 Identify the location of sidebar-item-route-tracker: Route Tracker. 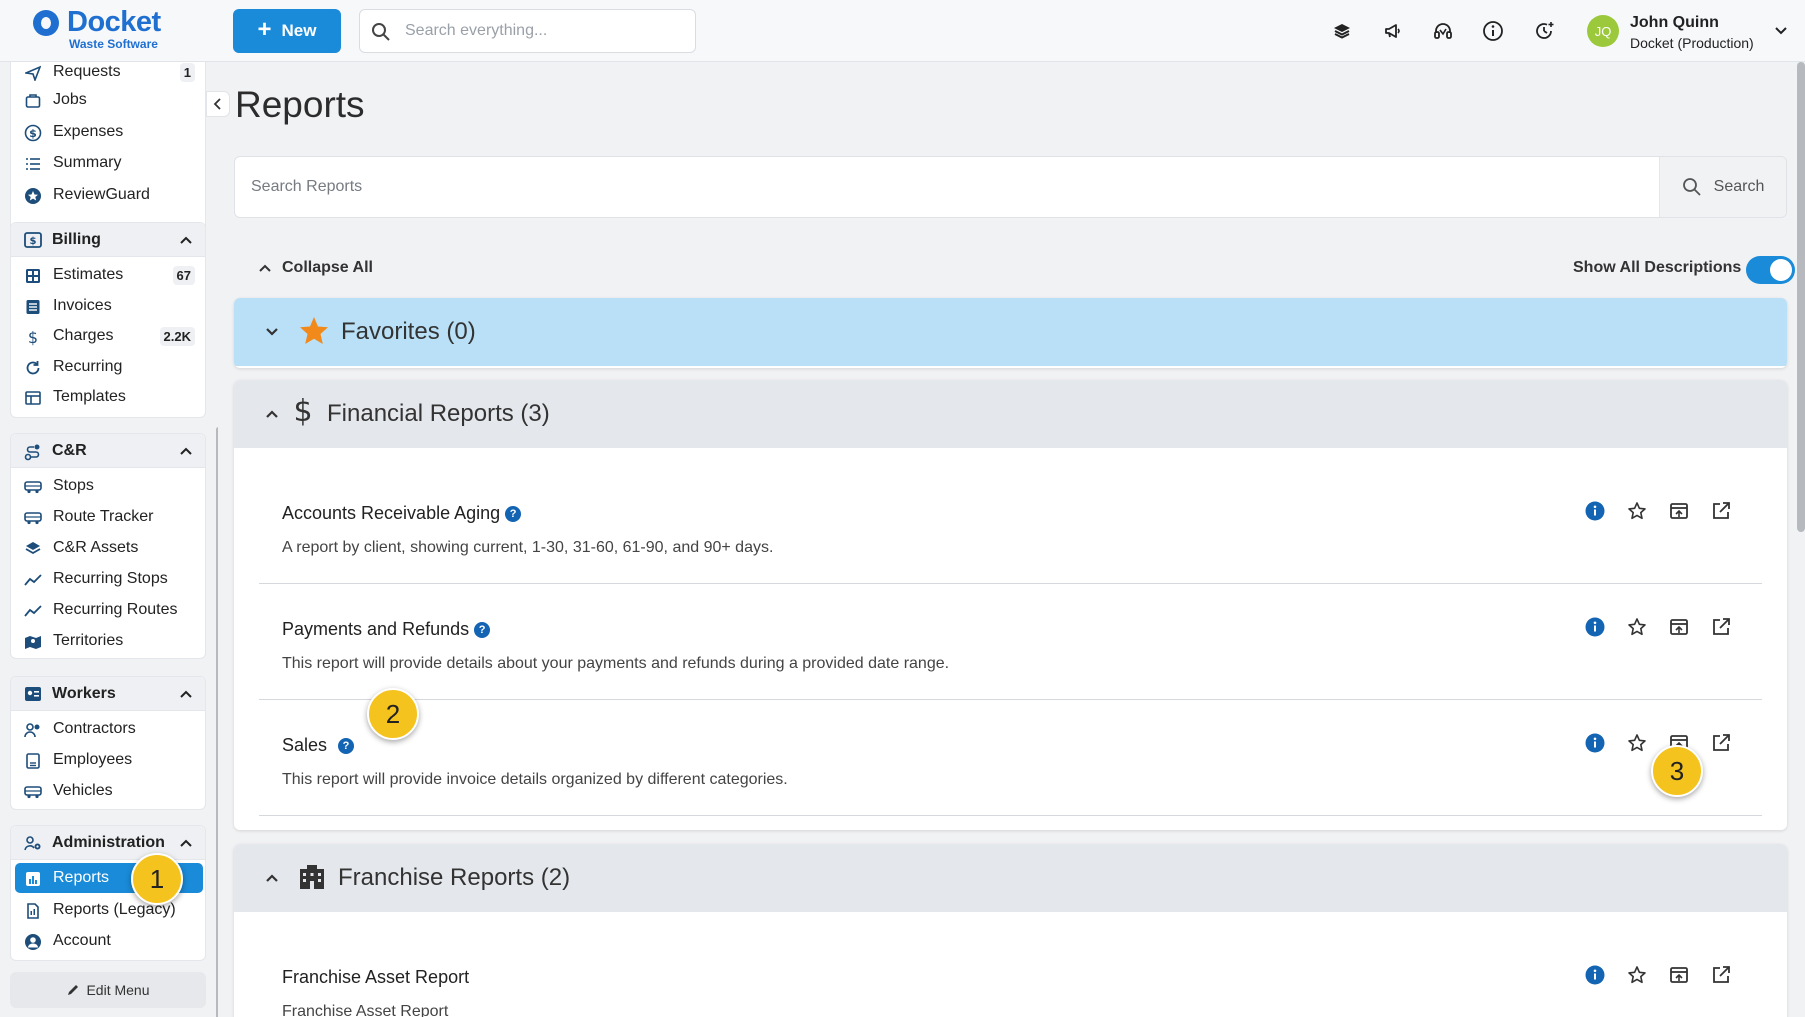
(108, 517).